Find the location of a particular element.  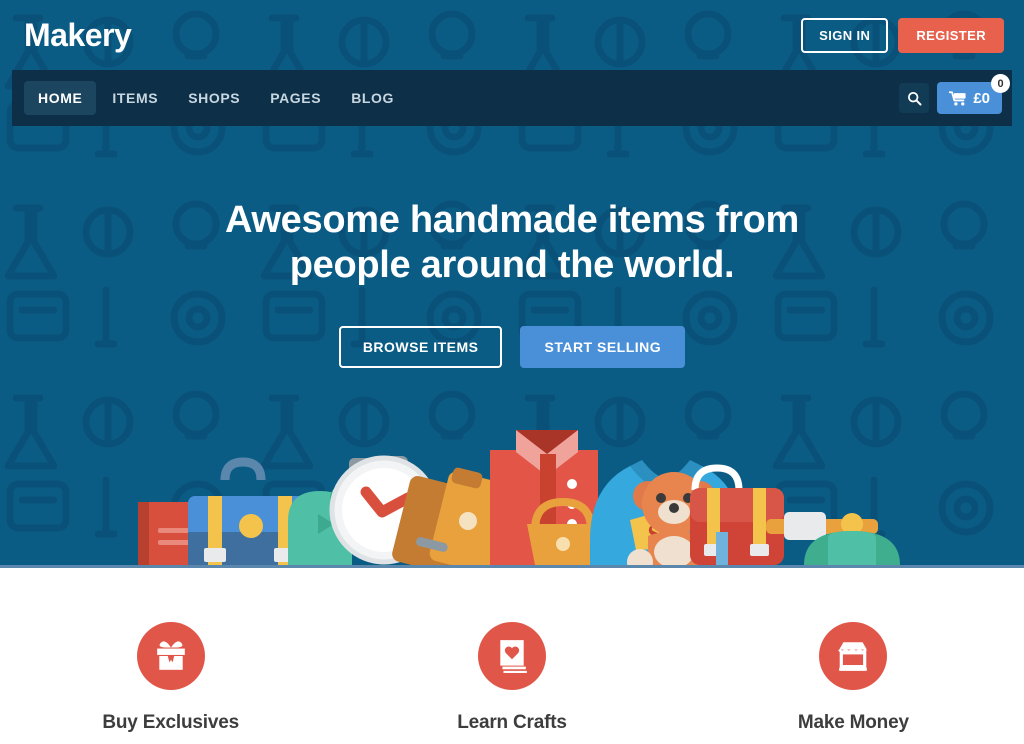

main-navigation: HOME ITEMS SHOPS PAGES BLOG £0 0 is located at coordinates (512, 98).